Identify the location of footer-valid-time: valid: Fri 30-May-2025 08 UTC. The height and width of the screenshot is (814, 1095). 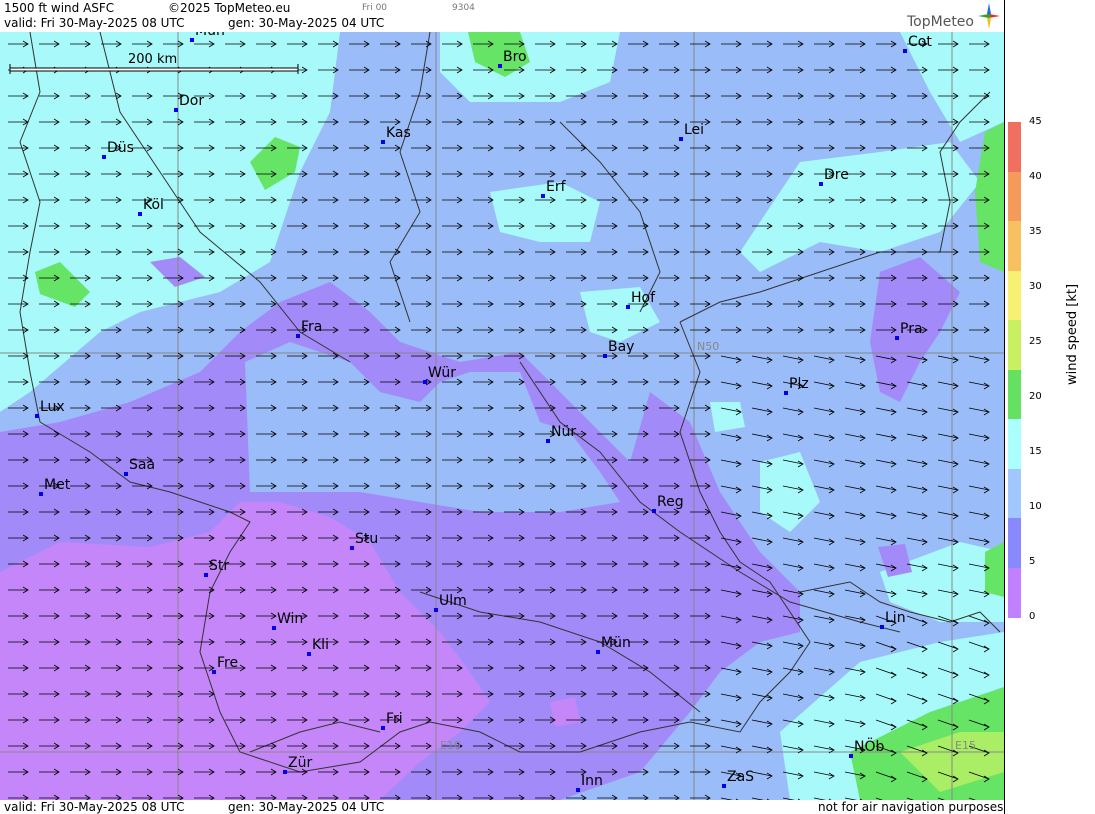
(94, 807).